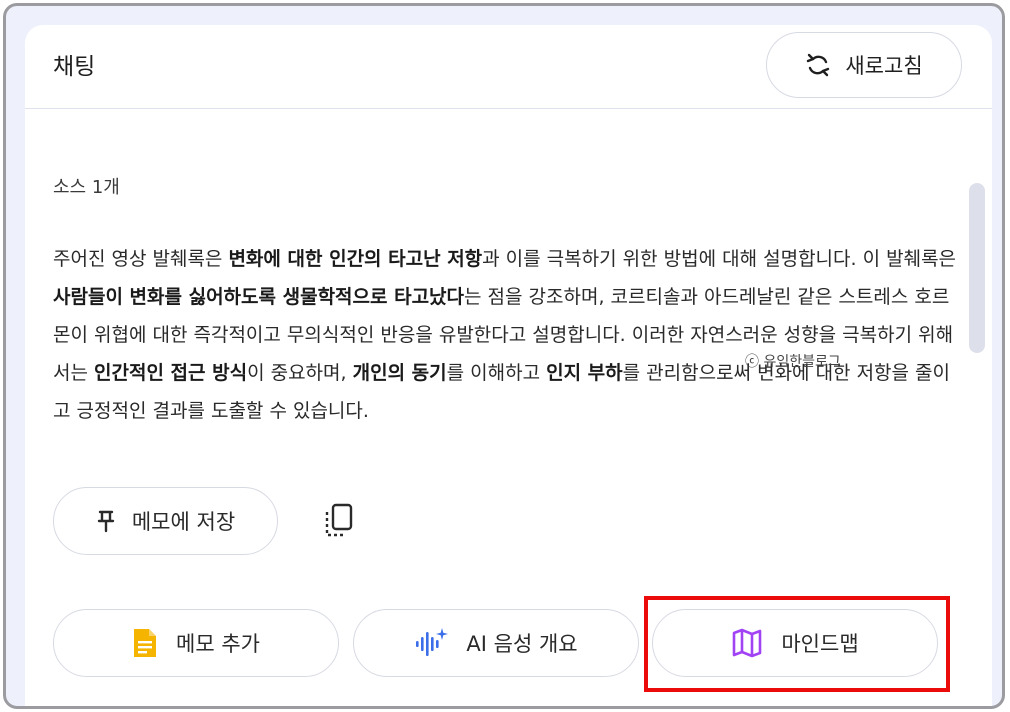  What do you see at coordinates (218, 644) in the screenshot?
I see `add-note-label: 메모 추가` at bounding box center [218, 644].